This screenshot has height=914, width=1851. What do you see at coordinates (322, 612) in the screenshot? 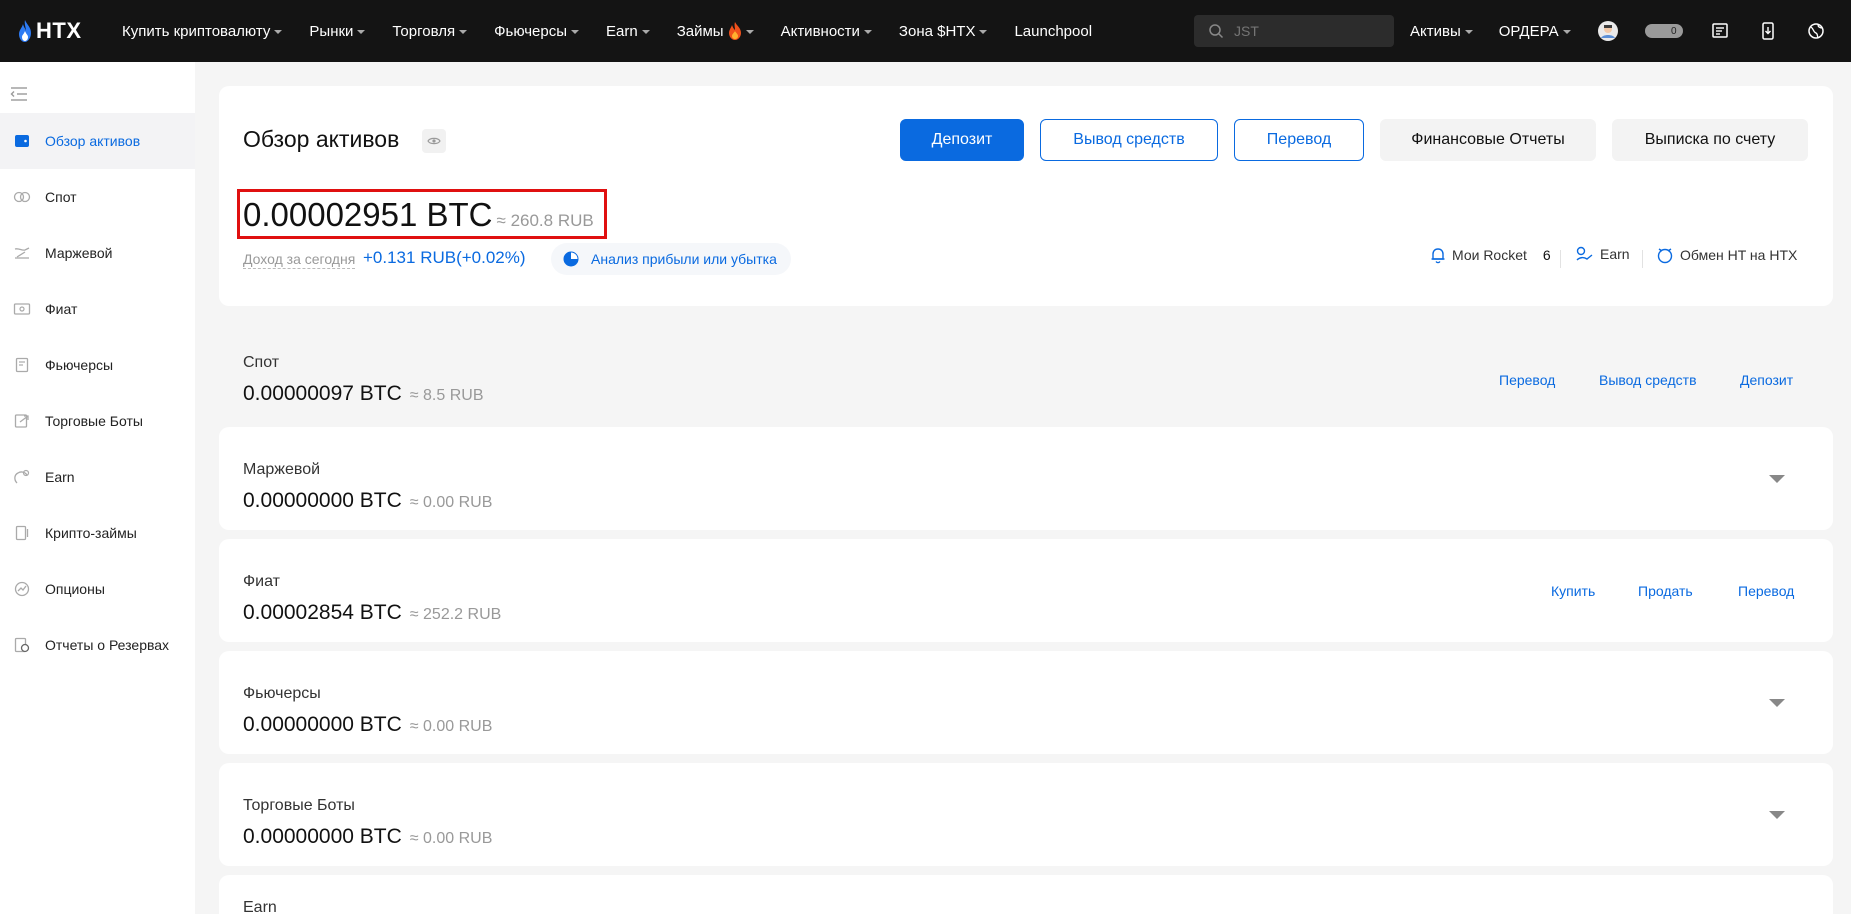
I see `account-balance-value: 0.00002854 BTC` at bounding box center [322, 612].